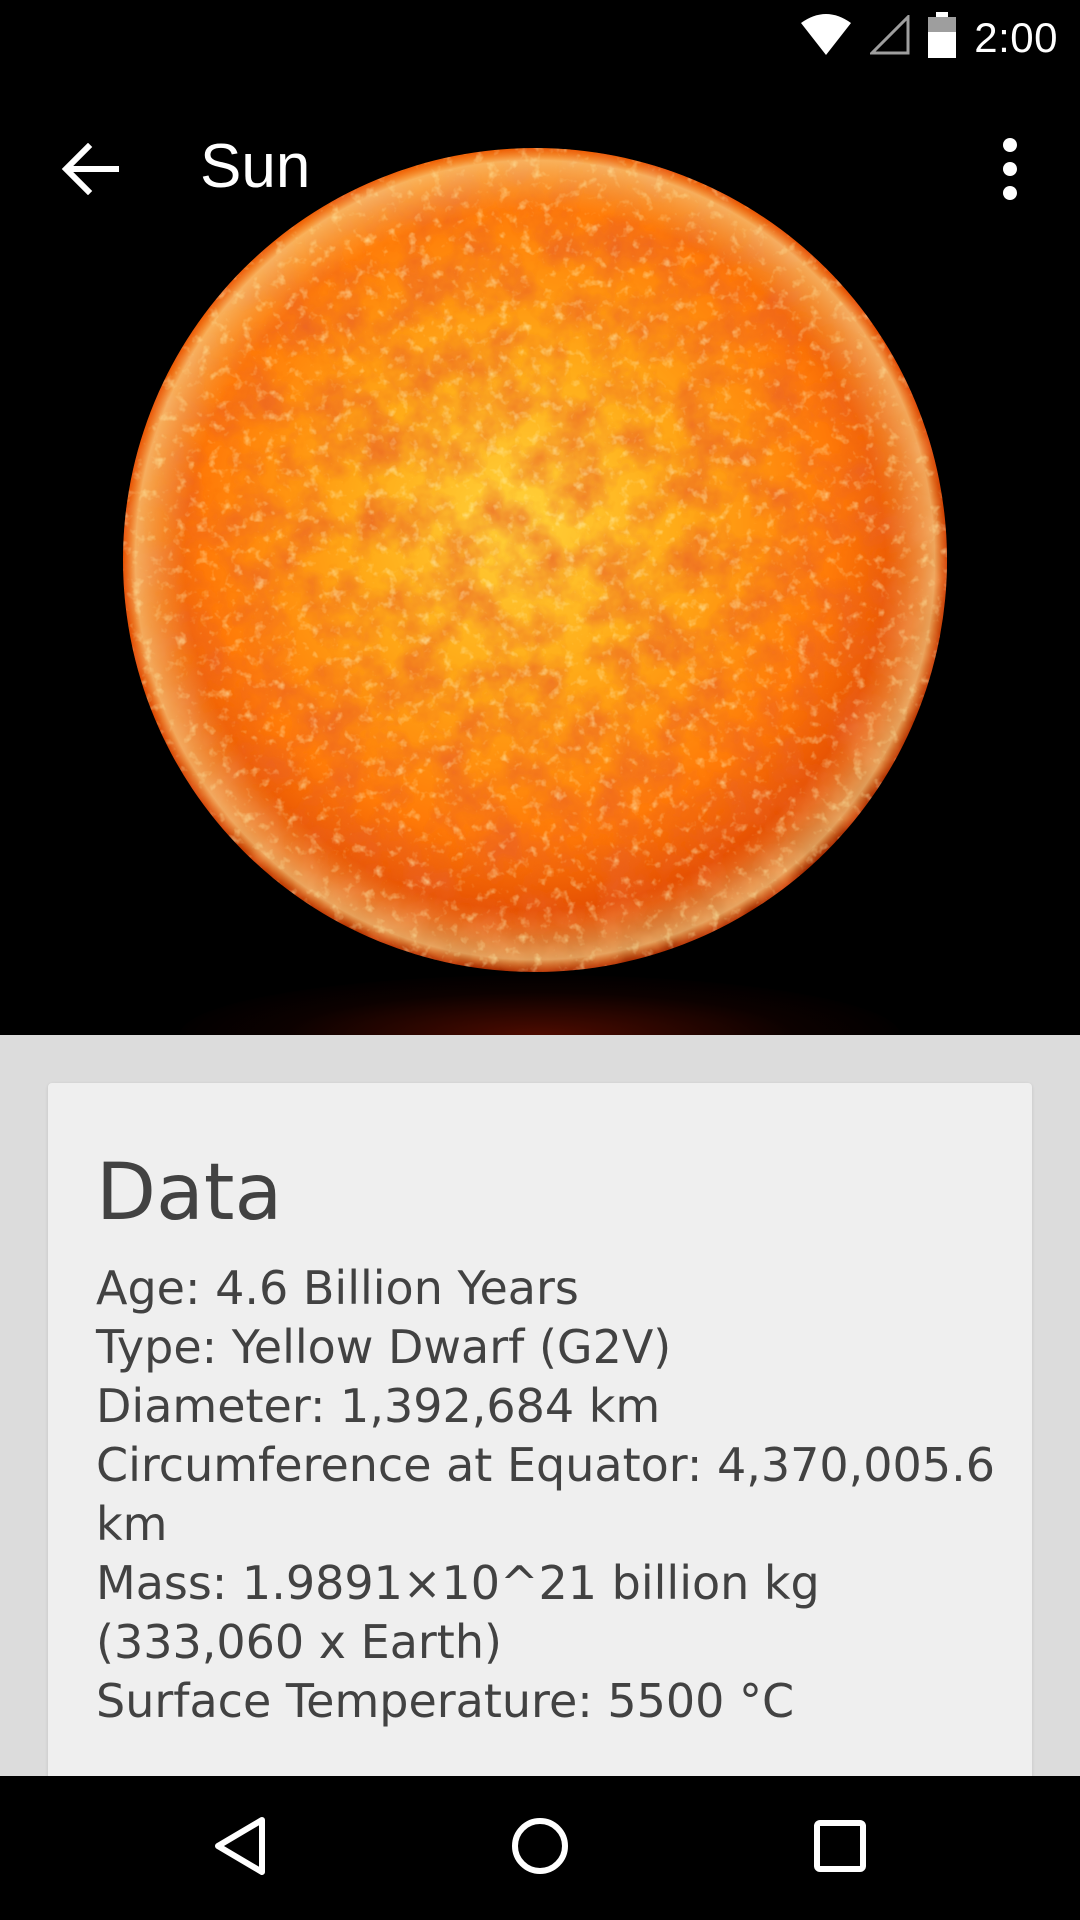  I want to click on nav-home-button, so click(540, 1848).